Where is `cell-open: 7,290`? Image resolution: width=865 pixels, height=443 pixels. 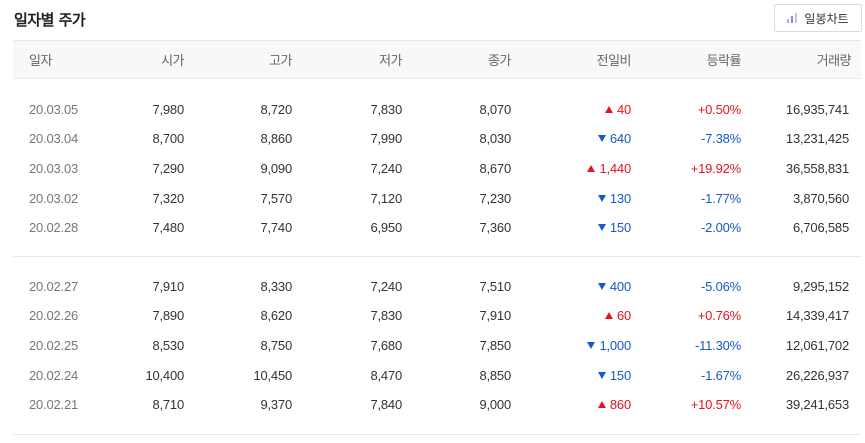 cell-open: 7,290 is located at coordinates (168, 168).